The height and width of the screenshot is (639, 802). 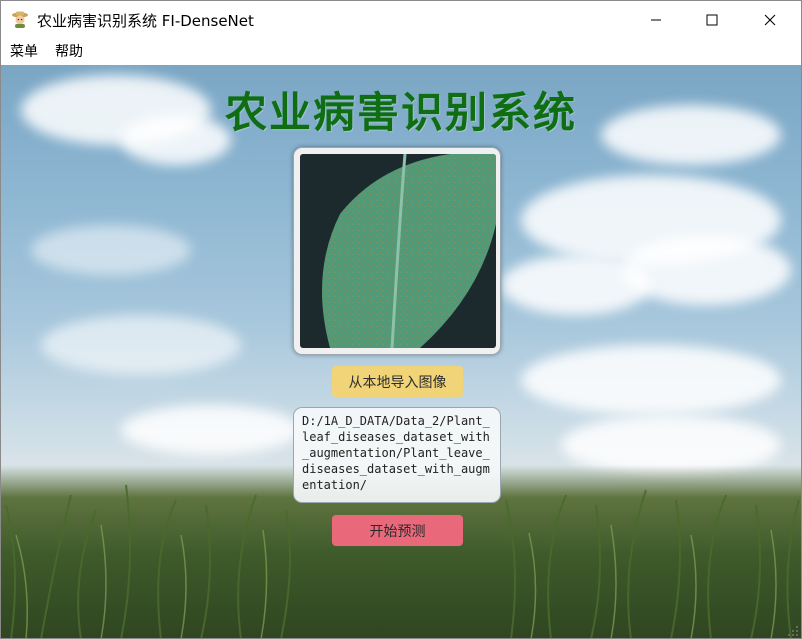 I want to click on close-icon, so click(x=770, y=20).